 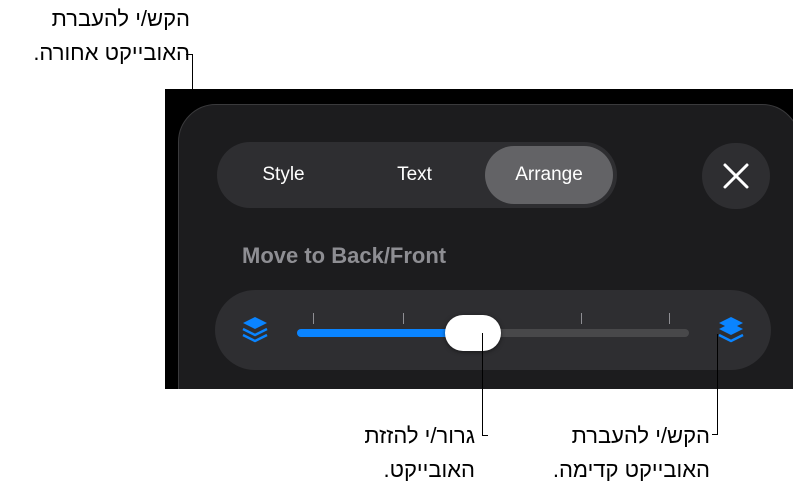 I want to click on callout-move-front-line1: הקש/י להעברת, so click(x=640, y=435).